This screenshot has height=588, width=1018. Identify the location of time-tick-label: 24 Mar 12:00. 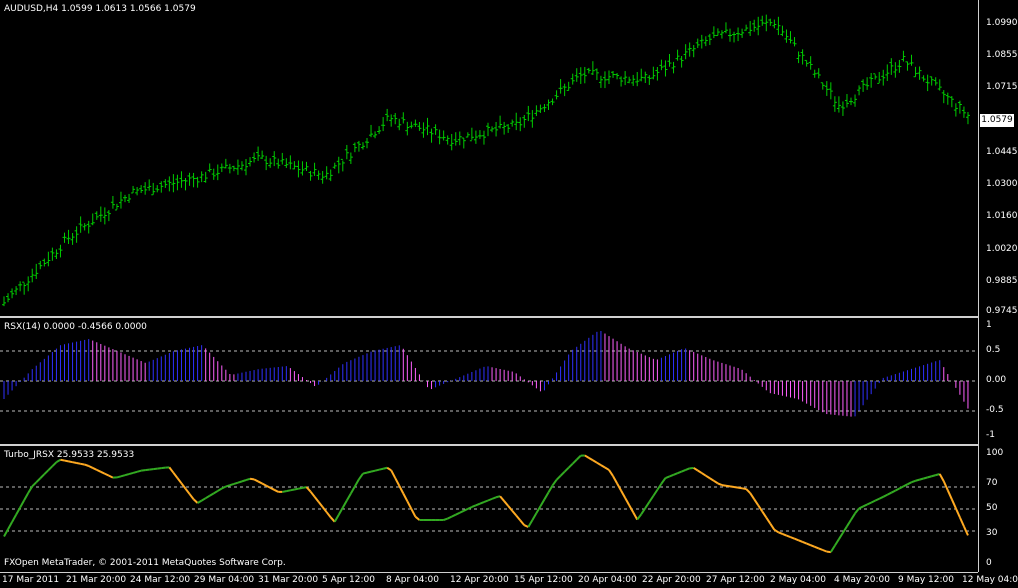
(160, 580).